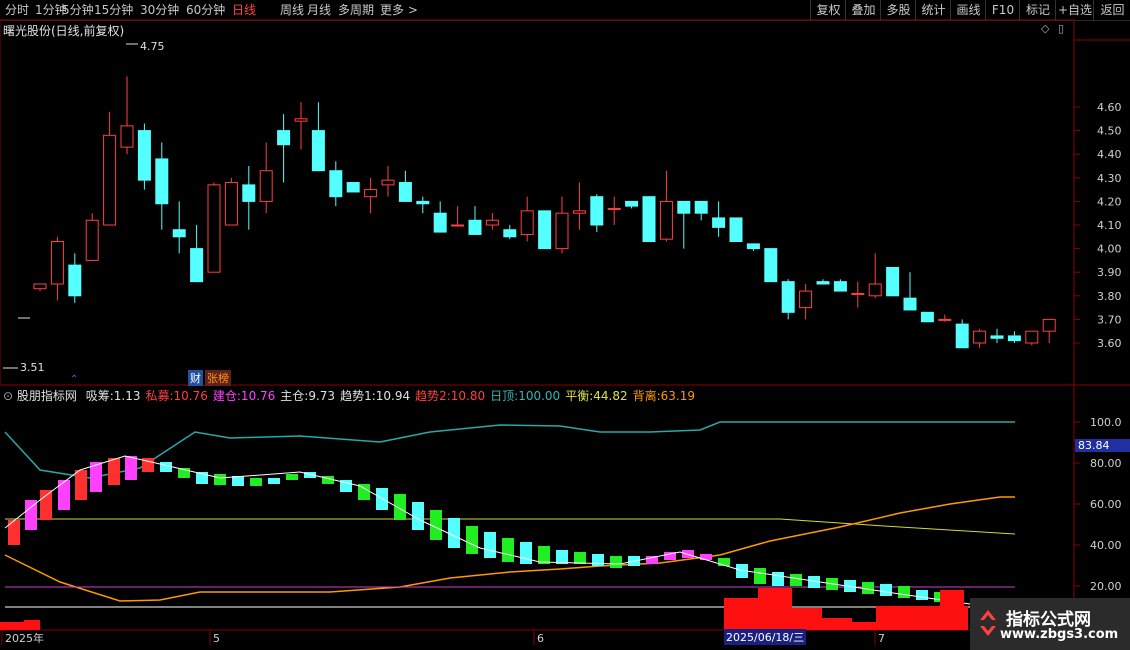  What do you see at coordinates (1109, 107) in the screenshot?
I see `price-tick-label: 4.60` at bounding box center [1109, 107].